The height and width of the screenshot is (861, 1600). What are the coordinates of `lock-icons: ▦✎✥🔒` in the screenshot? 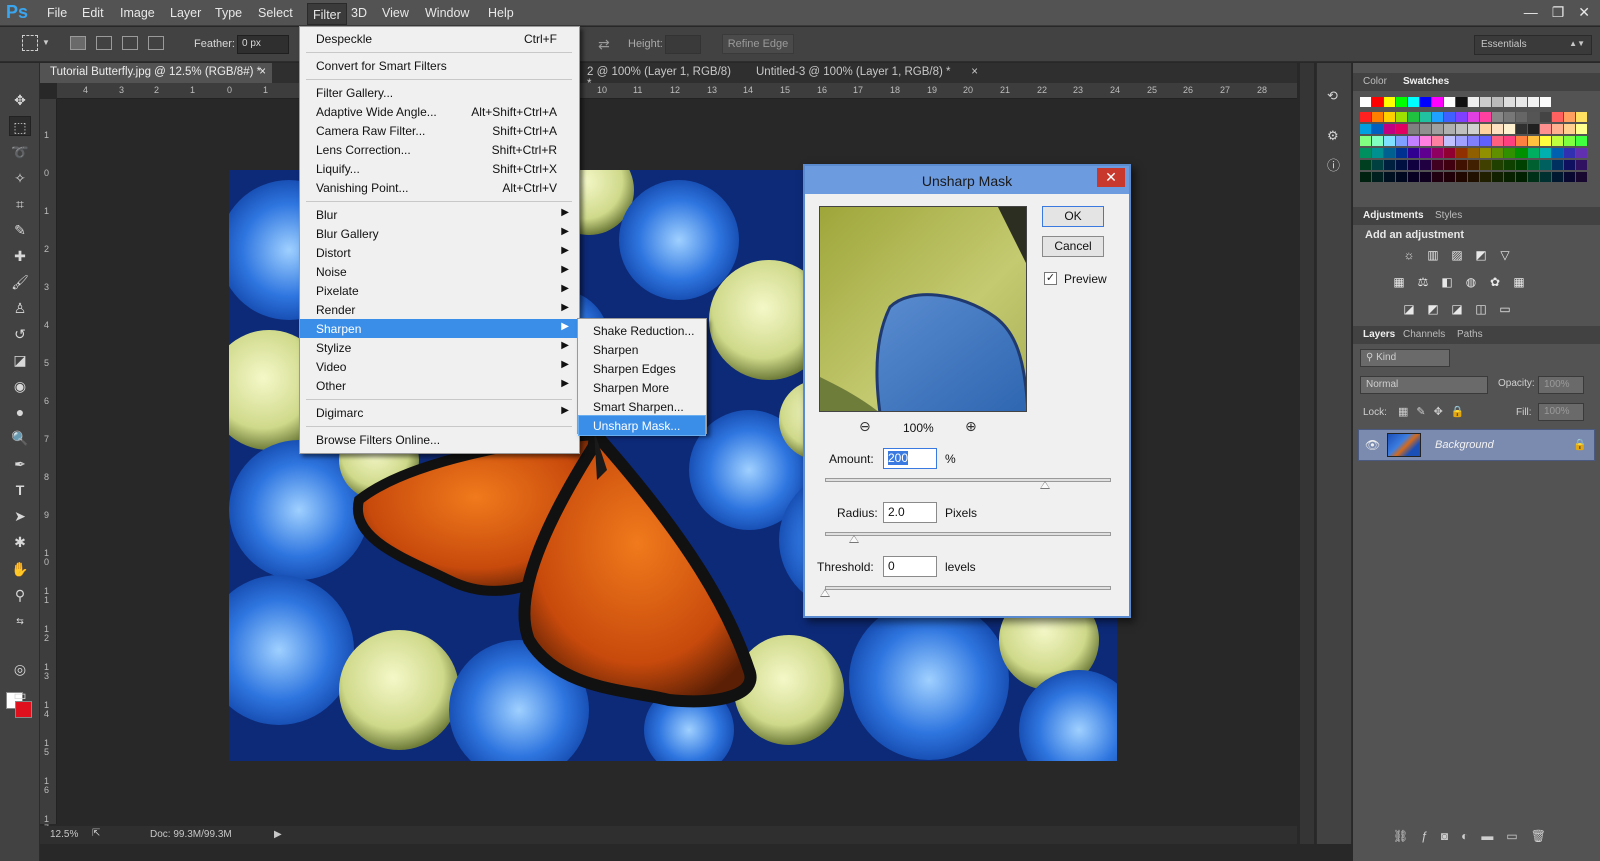 It's located at (1435, 411).